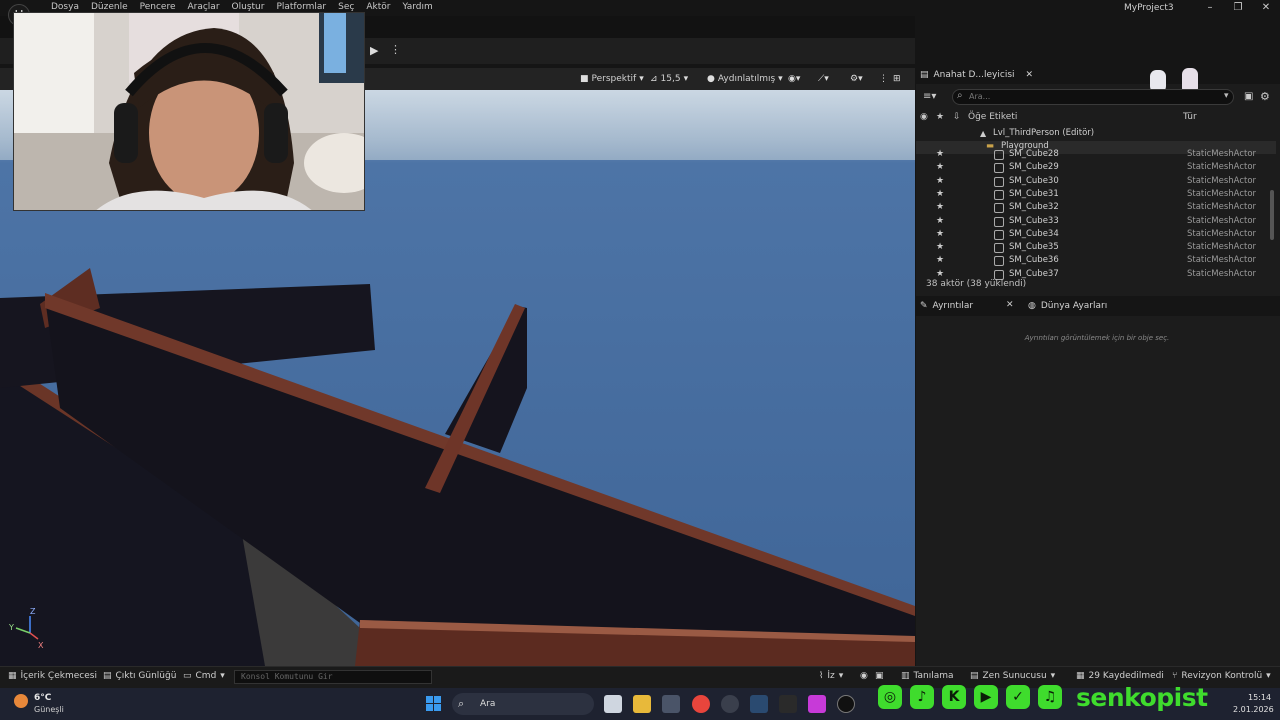 The width and height of the screenshot is (1280, 720). I want to click on table-row: ★ SM_Cube33 StaticMeshActor, so click(1096, 222).